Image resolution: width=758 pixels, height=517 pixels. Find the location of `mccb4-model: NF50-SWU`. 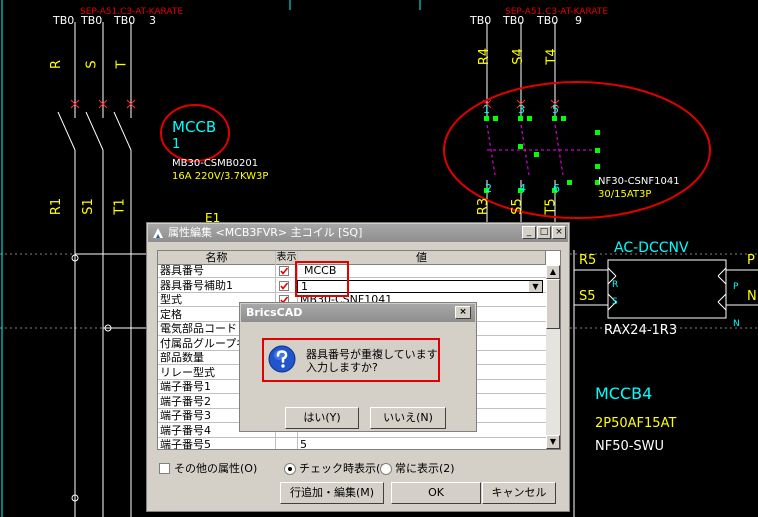

mccb4-model: NF50-SWU is located at coordinates (630, 446).